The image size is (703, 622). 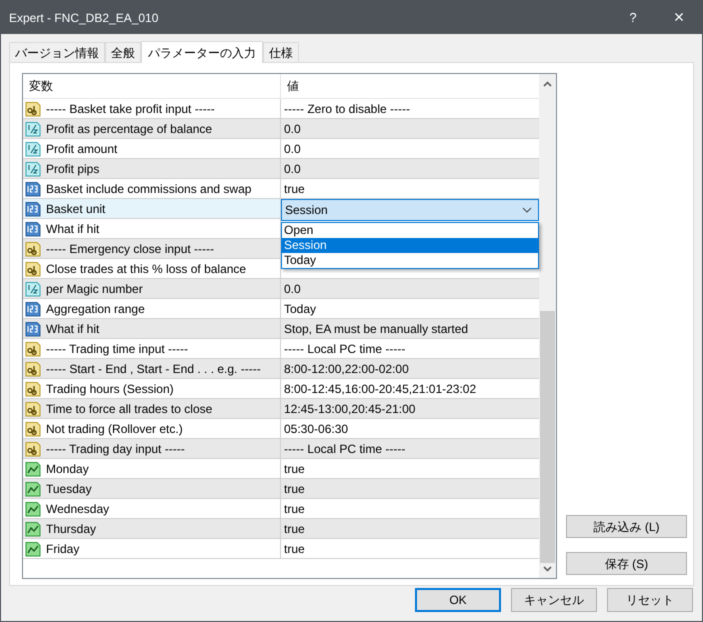 What do you see at coordinates (379, 389) in the screenshot?
I see `parameter-value: 8:00-12:45,16:00-20:45,21:01-23:02` at bounding box center [379, 389].